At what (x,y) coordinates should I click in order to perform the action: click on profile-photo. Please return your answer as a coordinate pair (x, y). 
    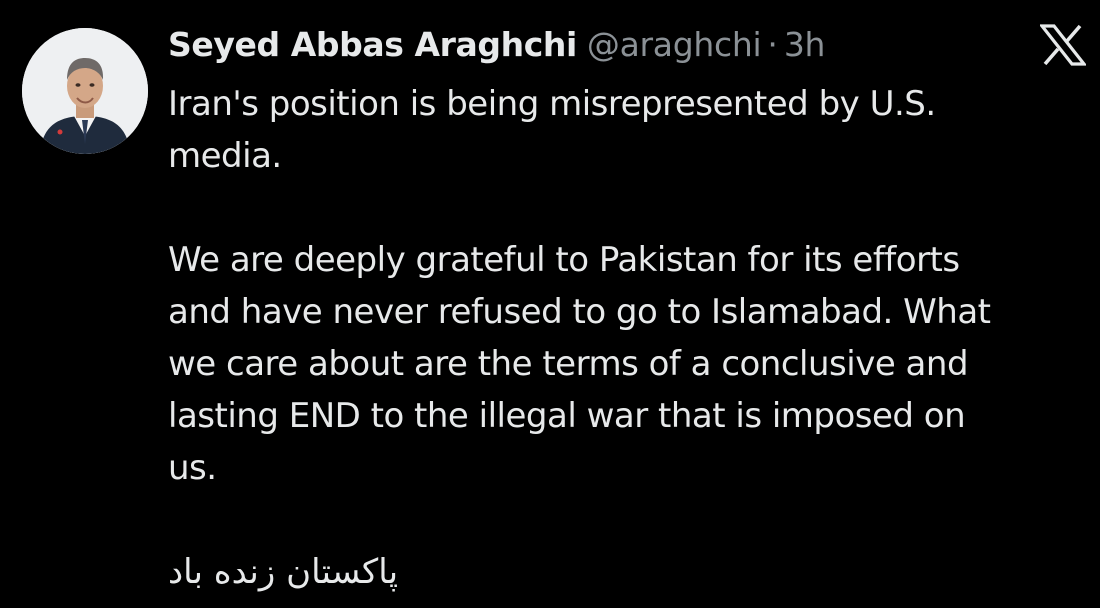
    Looking at the image, I should click on (85, 91).